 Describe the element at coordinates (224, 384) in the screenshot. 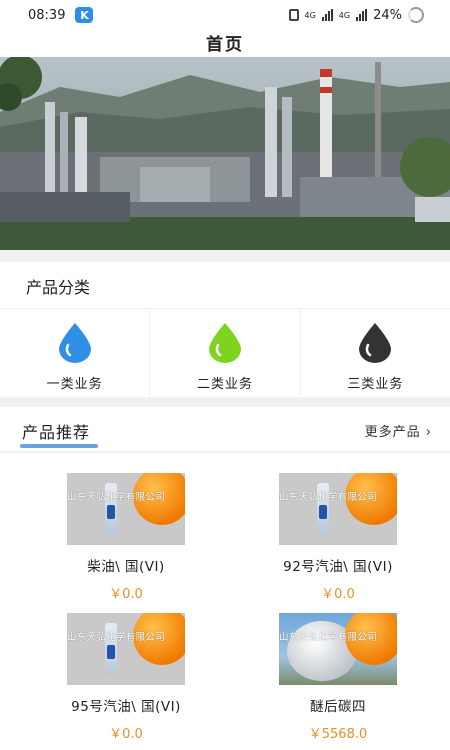

I see `category-label: 二类业务` at that location.